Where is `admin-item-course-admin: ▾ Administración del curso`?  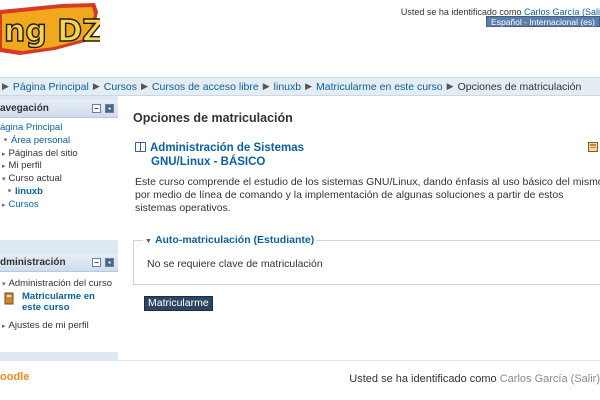 admin-item-course-admin: ▾ Administración del curso is located at coordinates (59, 284).